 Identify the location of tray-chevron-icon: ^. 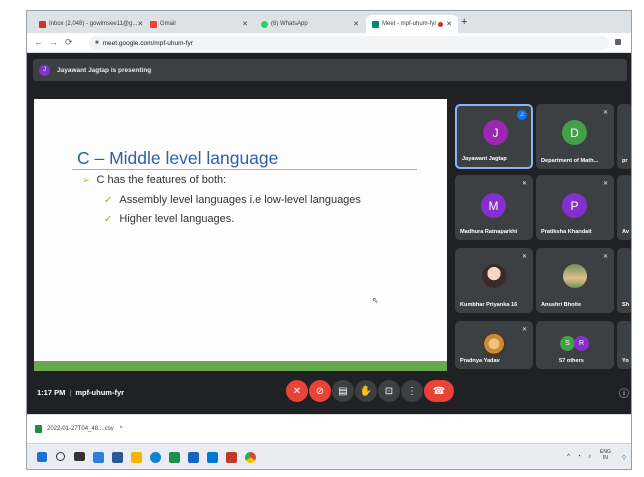
(568, 456).